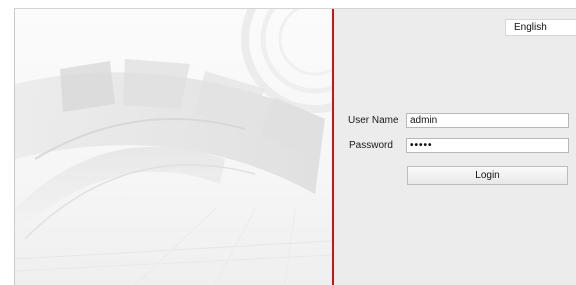 This screenshot has width=576, height=285. I want to click on username-label: User Name, so click(373, 120).